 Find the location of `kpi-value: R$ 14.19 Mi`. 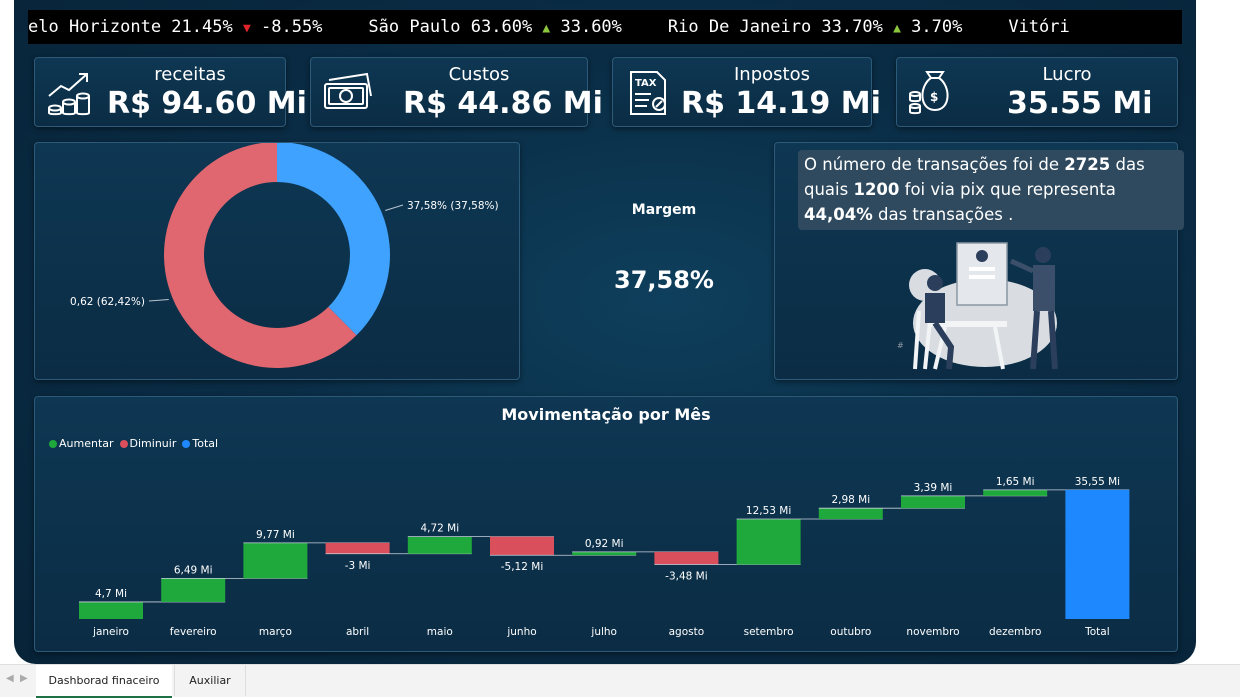

kpi-value: R$ 14.19 Mi is located at coordinates (781, 103).